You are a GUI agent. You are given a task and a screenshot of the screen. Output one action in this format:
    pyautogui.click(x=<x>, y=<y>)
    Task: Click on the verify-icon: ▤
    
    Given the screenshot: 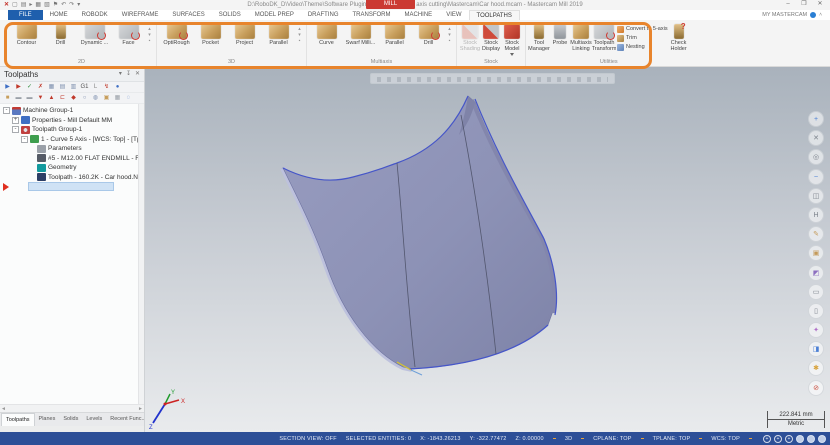 What is the action you would take?
    pyautogui.click(x=62, y=87)
    